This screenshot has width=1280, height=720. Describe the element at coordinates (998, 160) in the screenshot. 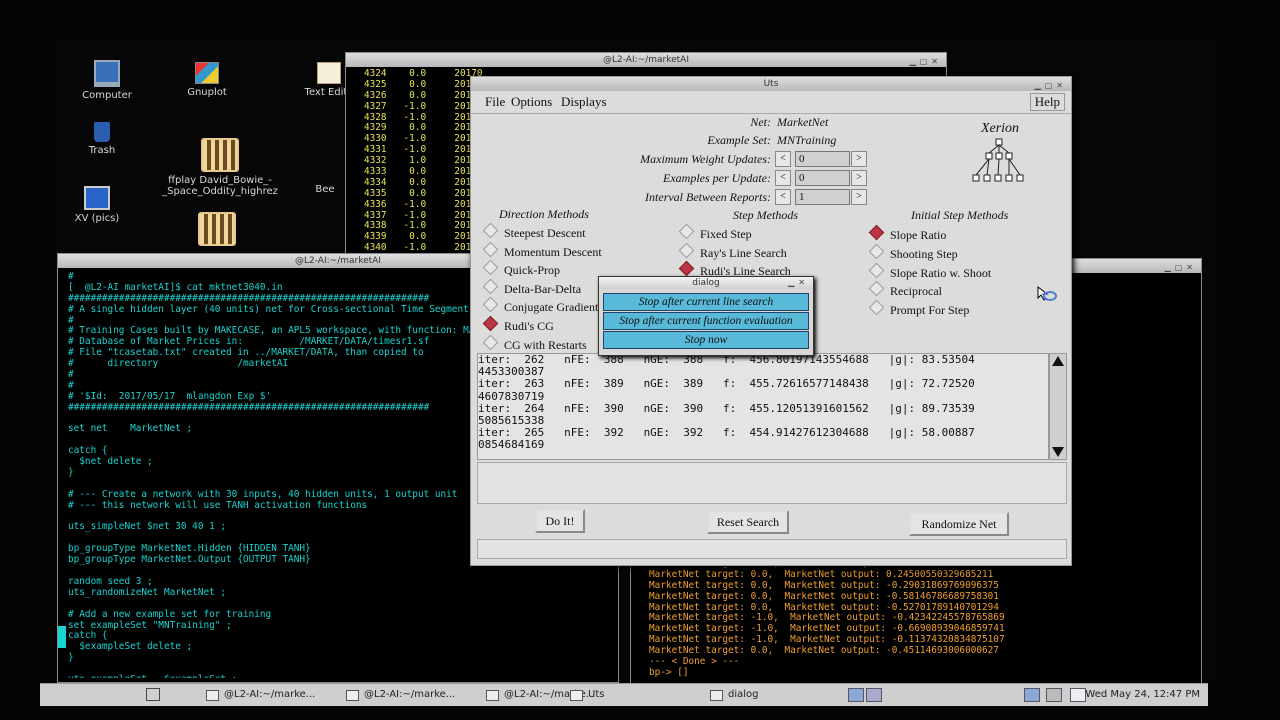

I see `network-diagram-icon` at that location.